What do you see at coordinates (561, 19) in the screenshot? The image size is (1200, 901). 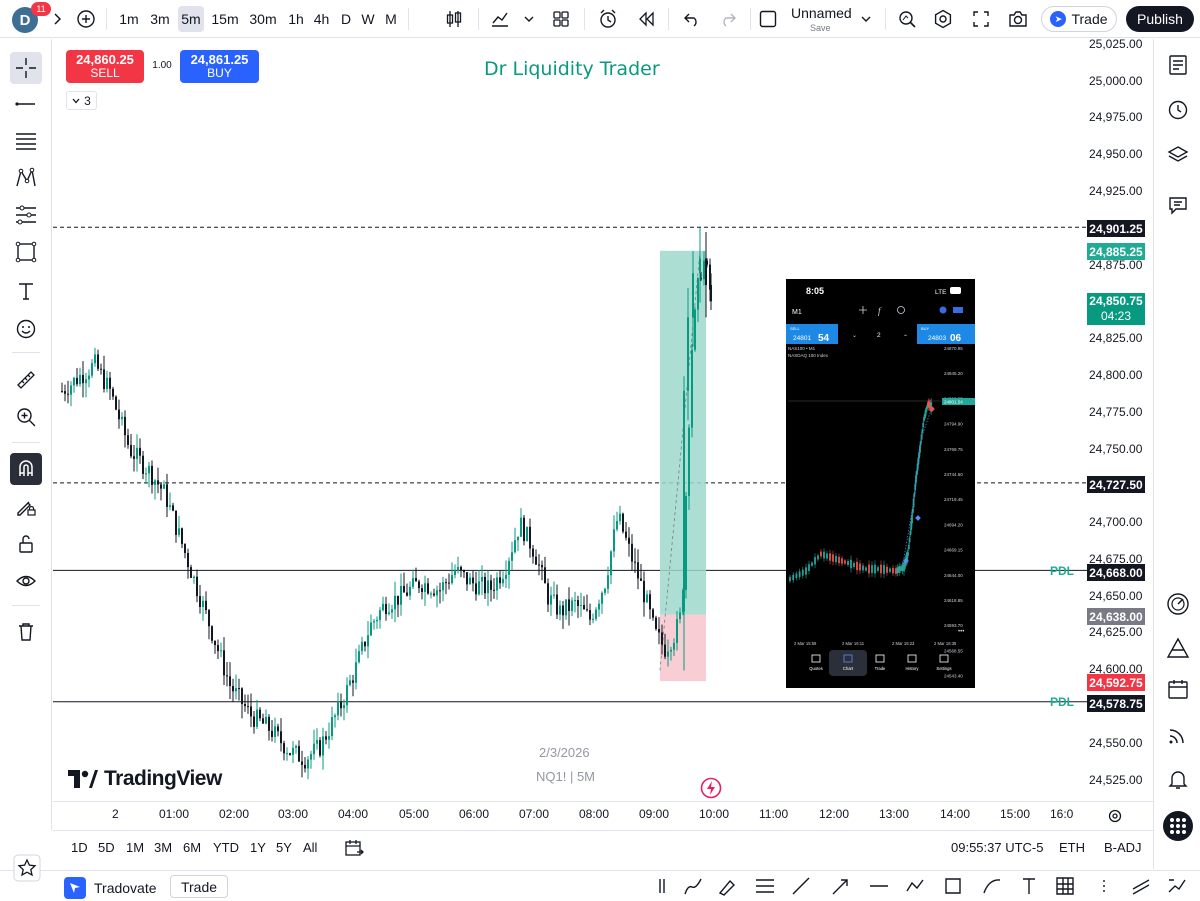 I see `layouts-grid-icon` at bounding box center [561, 19].